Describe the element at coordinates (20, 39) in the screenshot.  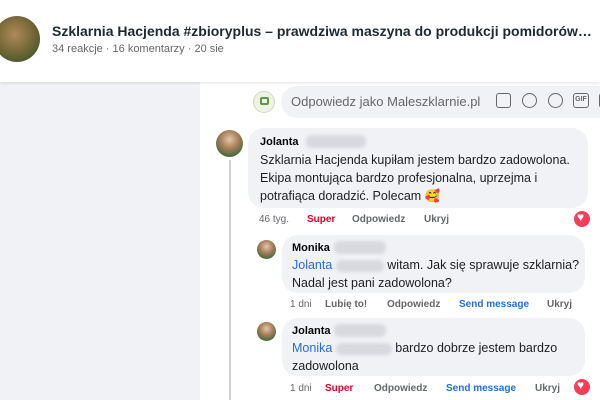
I see `post-thumbnail` at that location.